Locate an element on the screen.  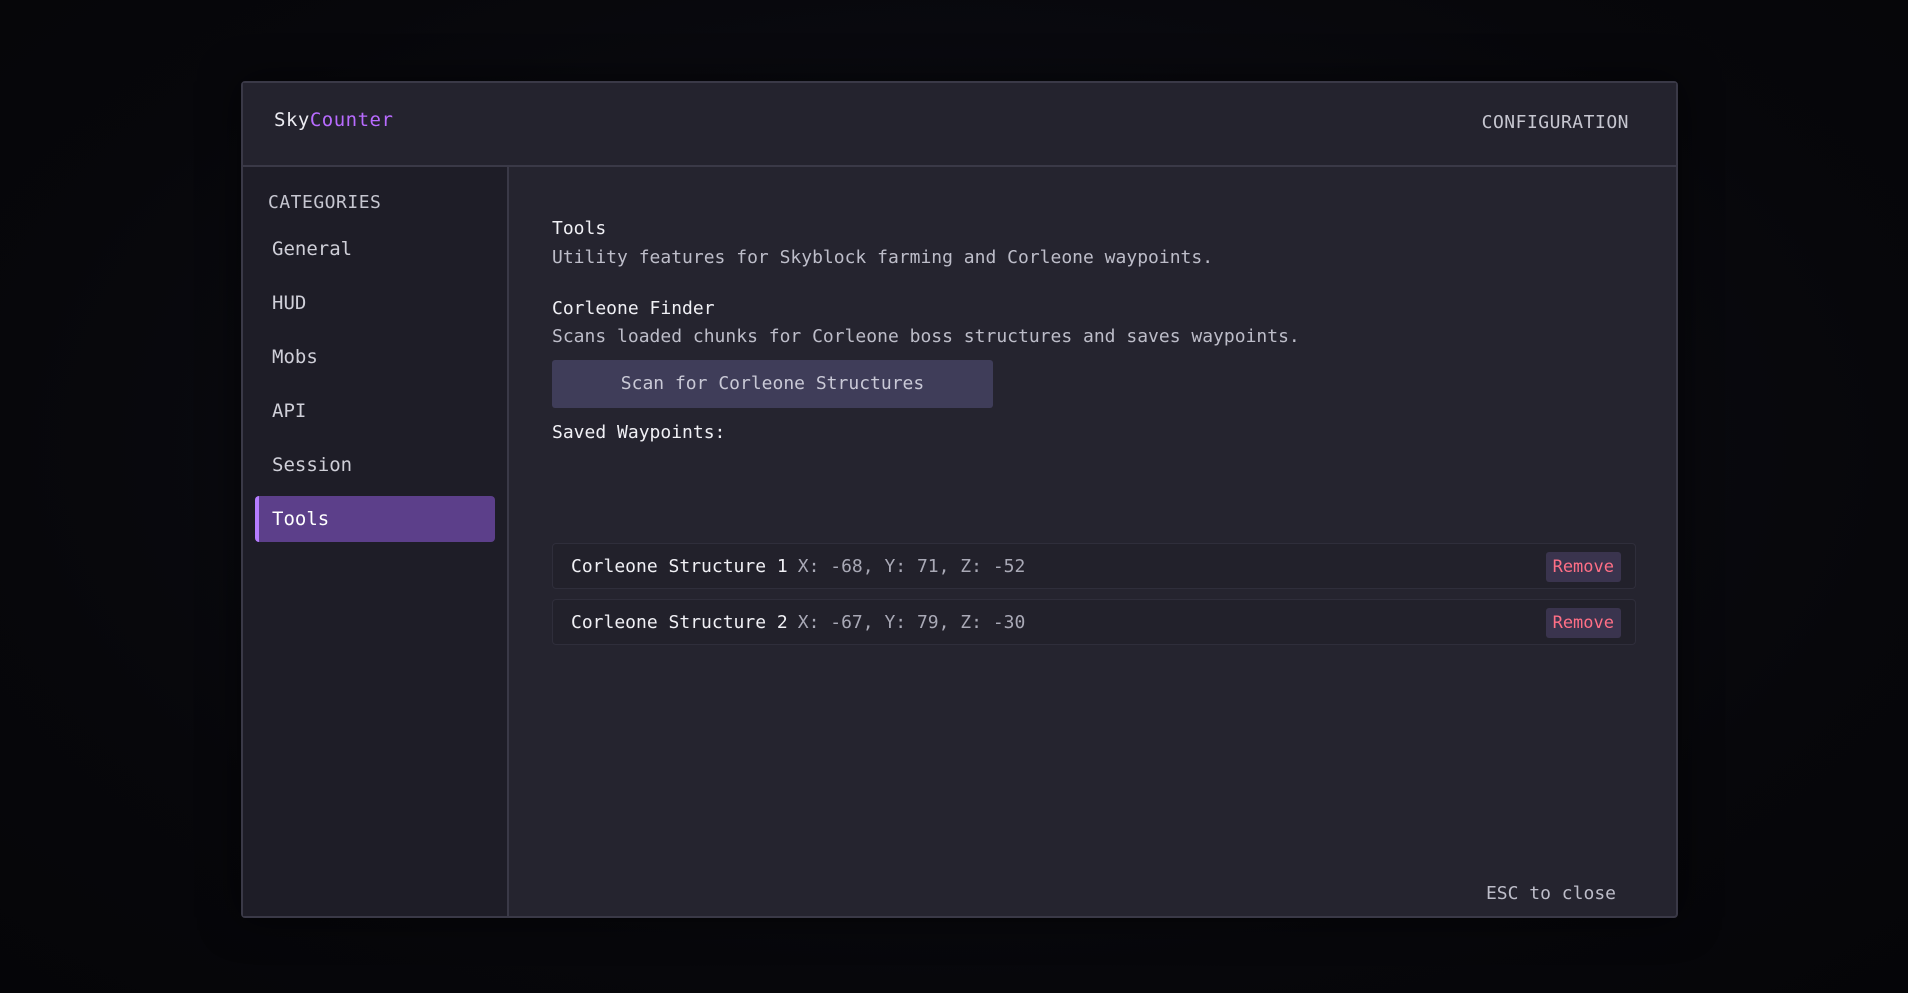
esc-hint: ESC to close is located at coordinates (1550, 893).